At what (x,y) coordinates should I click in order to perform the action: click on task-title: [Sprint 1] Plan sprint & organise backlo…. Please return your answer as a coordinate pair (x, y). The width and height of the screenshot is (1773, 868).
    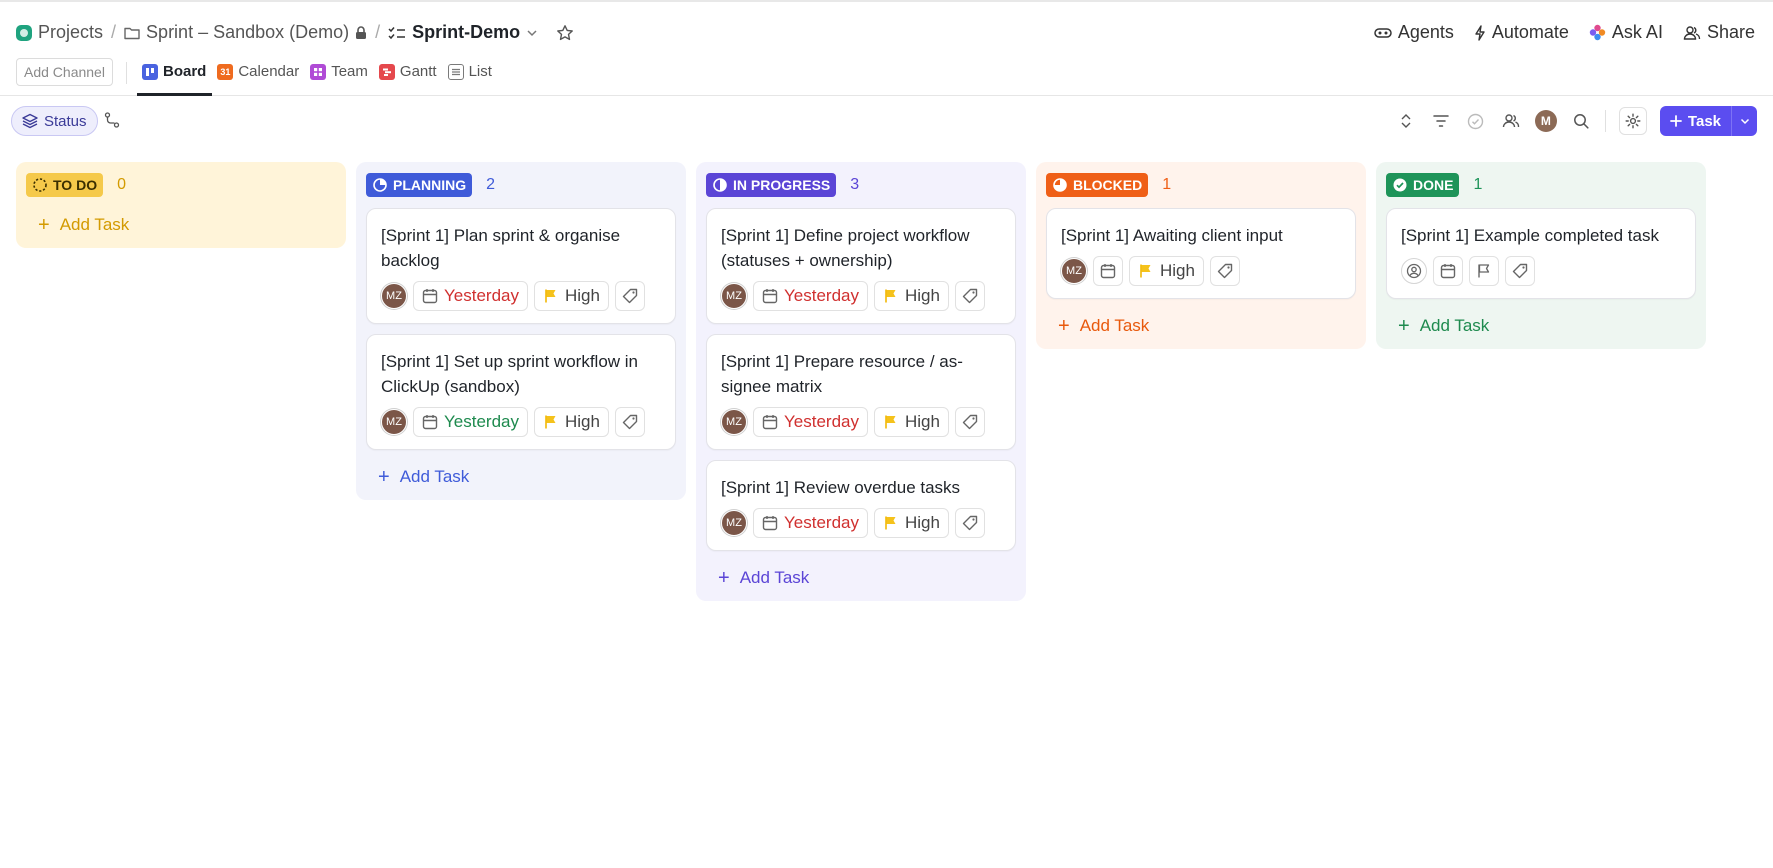
    Looking at the image, I should click on (521, 248).